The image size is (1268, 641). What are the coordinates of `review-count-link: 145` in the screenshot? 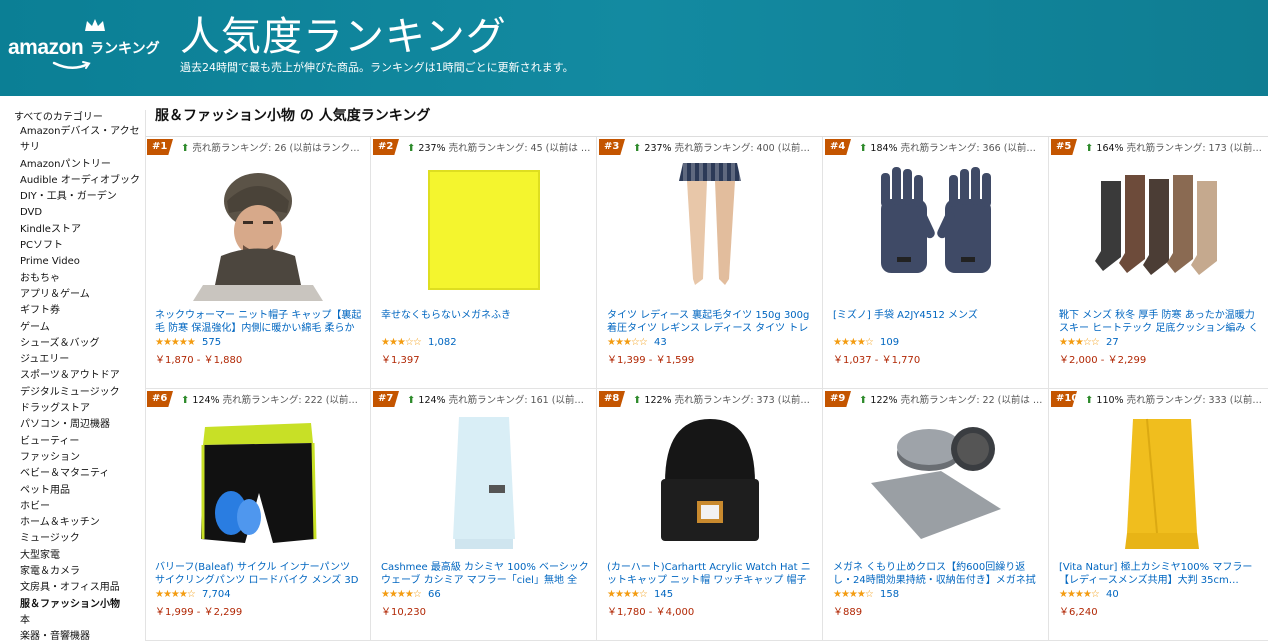 It's located at (663, 594).